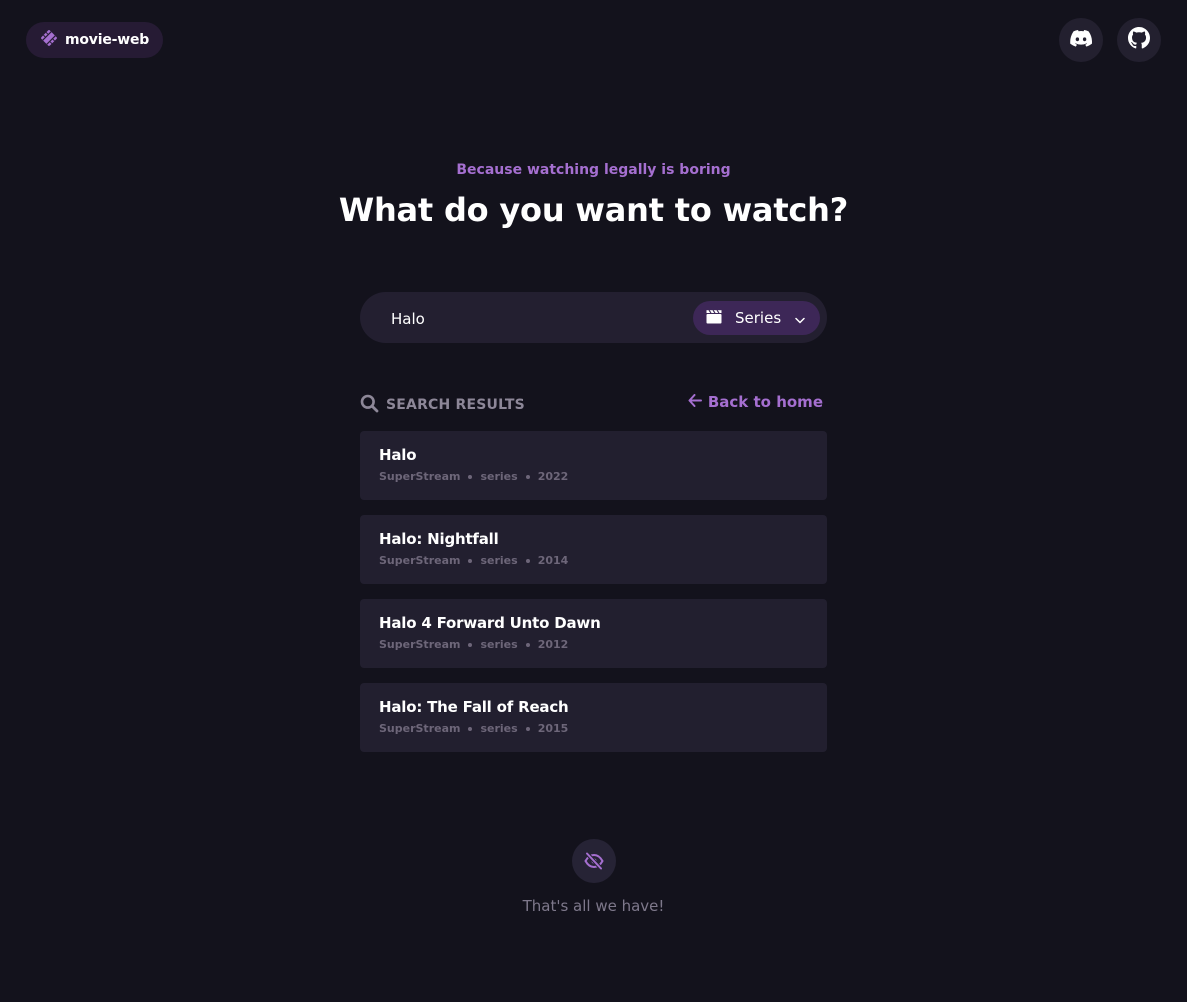 The height and width of the screenshot is (1002, 1187). What do you see at coordinates (49, 40) in the screenshot?
I see `film-icon` at bounding box center [49, 40].